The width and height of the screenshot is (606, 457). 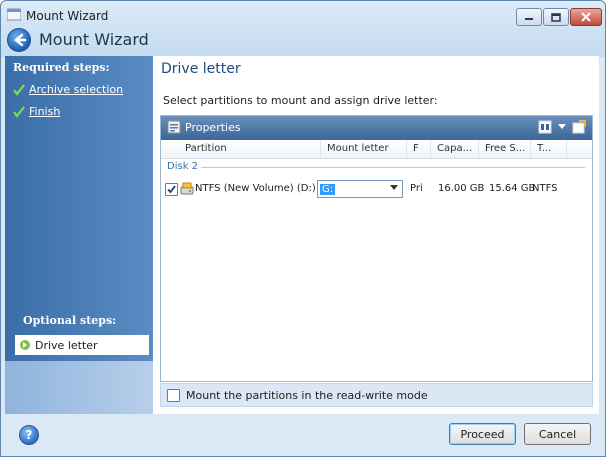 What do you see at coordinates (187, 188) in the screenshot?
I see `drive-icon` at bounding box center [187, 188].